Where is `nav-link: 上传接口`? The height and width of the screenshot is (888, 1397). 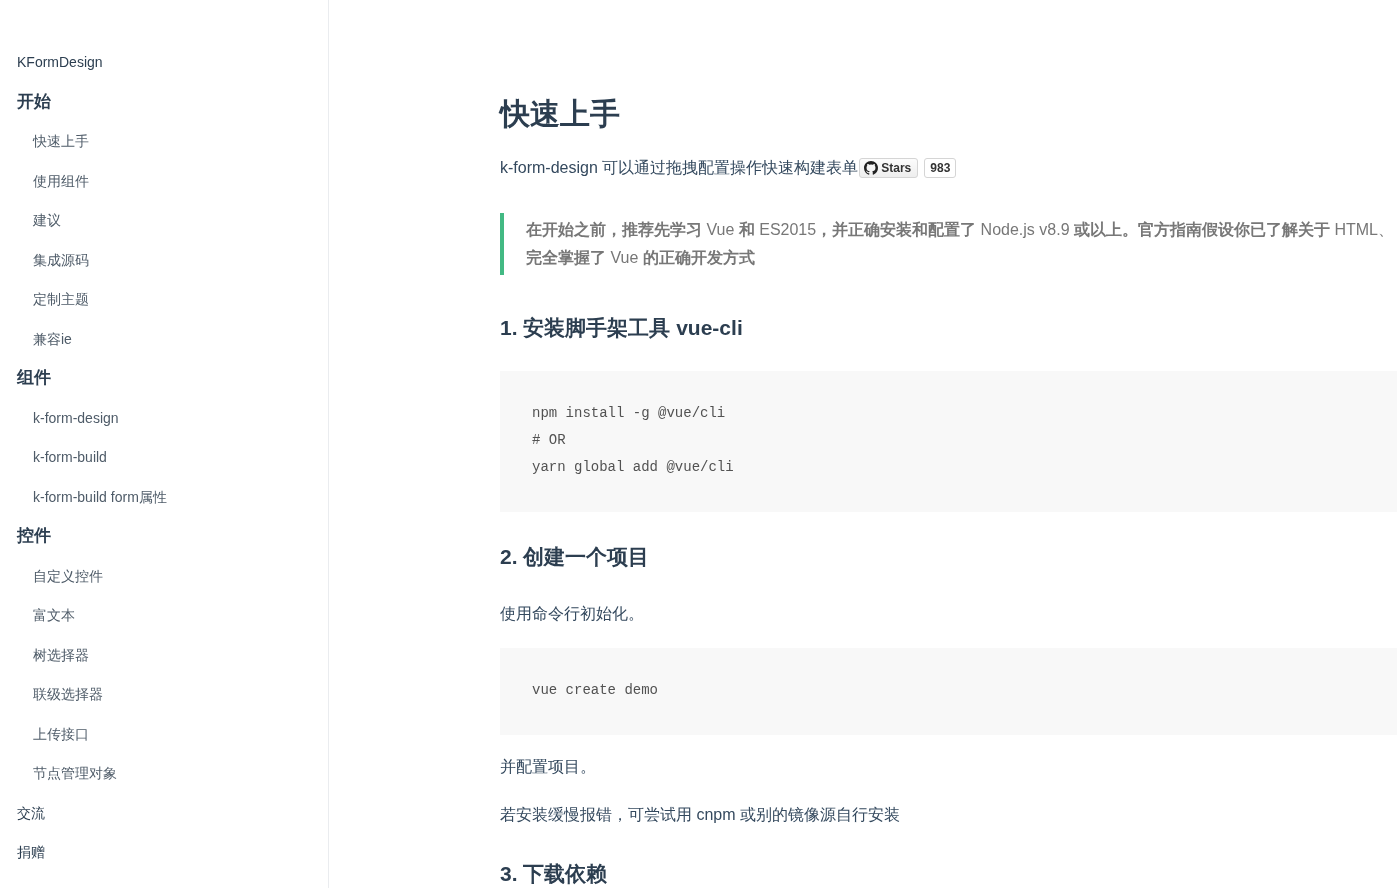
nav-link: 上传接口 is located at coordinates (44, 733).